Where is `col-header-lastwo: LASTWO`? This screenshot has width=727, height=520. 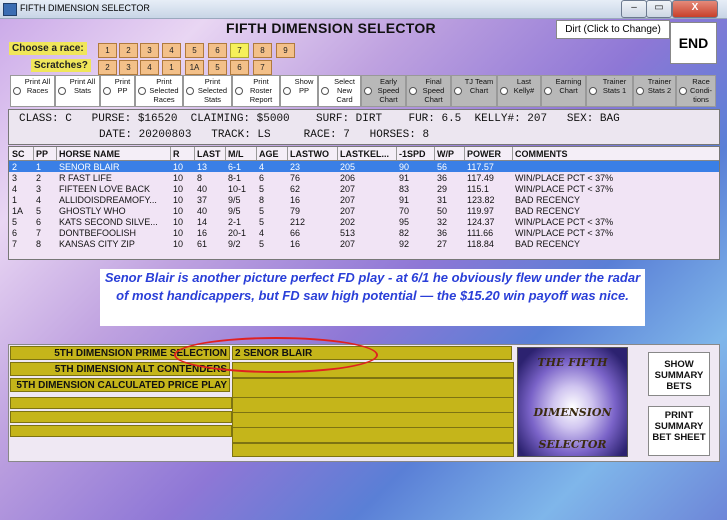
col-header-lastwo: LASTWO is located at coordinates (309, 154).